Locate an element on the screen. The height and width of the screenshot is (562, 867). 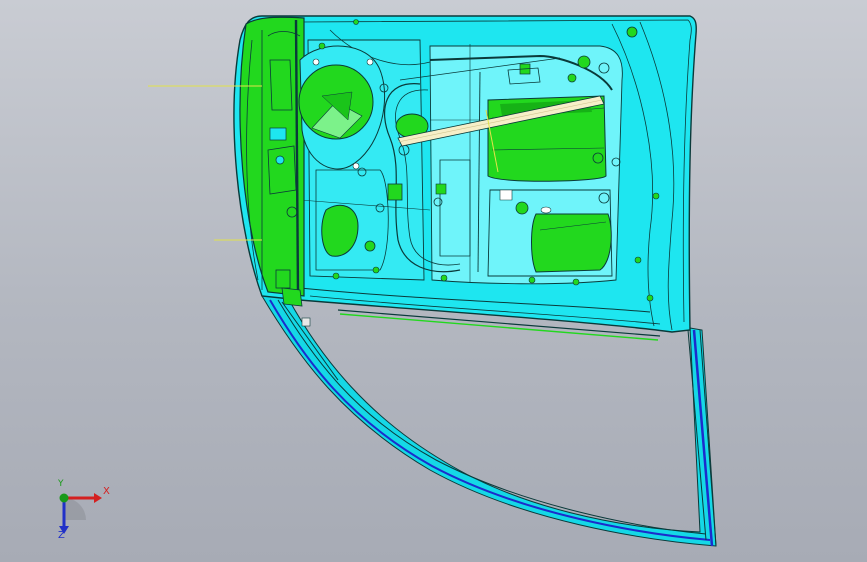
y-axis-label: Y is located at coordinates (61, 484).